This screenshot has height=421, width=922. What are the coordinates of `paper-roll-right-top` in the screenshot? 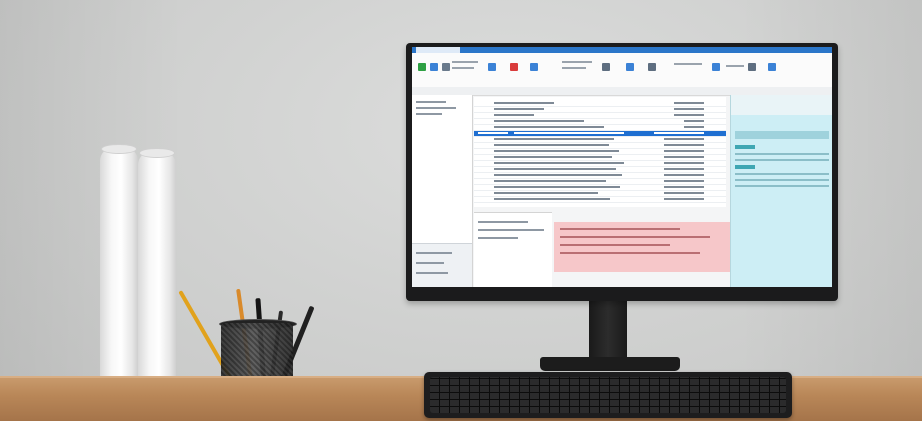 It's located at (157, 153).